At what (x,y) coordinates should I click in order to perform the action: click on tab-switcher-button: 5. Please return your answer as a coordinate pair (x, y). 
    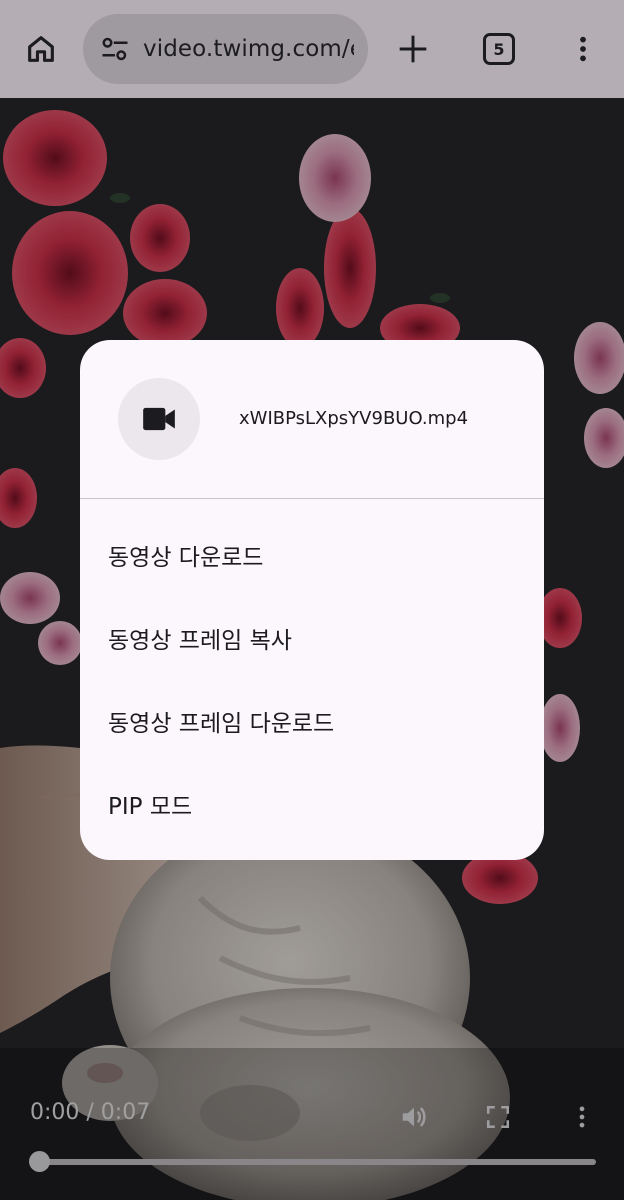
    Looking at the image, I should click on (499, 49).